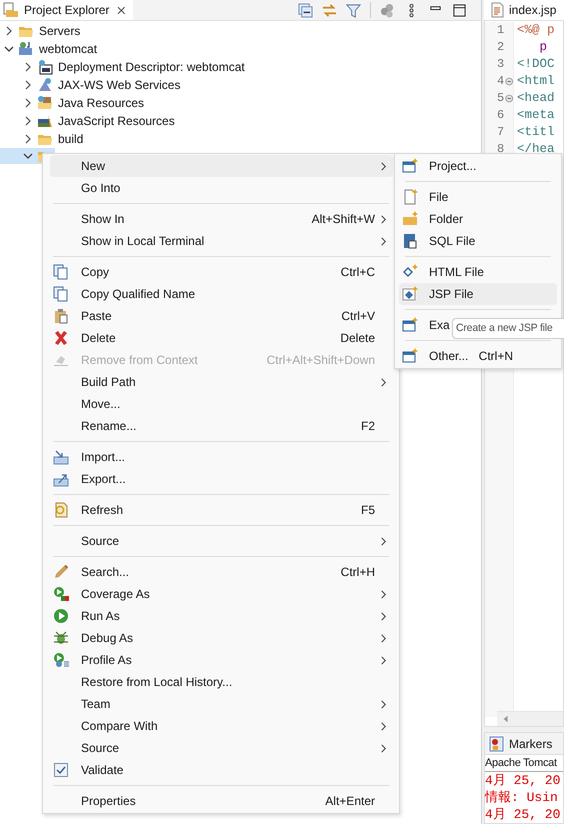  I want to click on line-number: 7, so click(501, 132).